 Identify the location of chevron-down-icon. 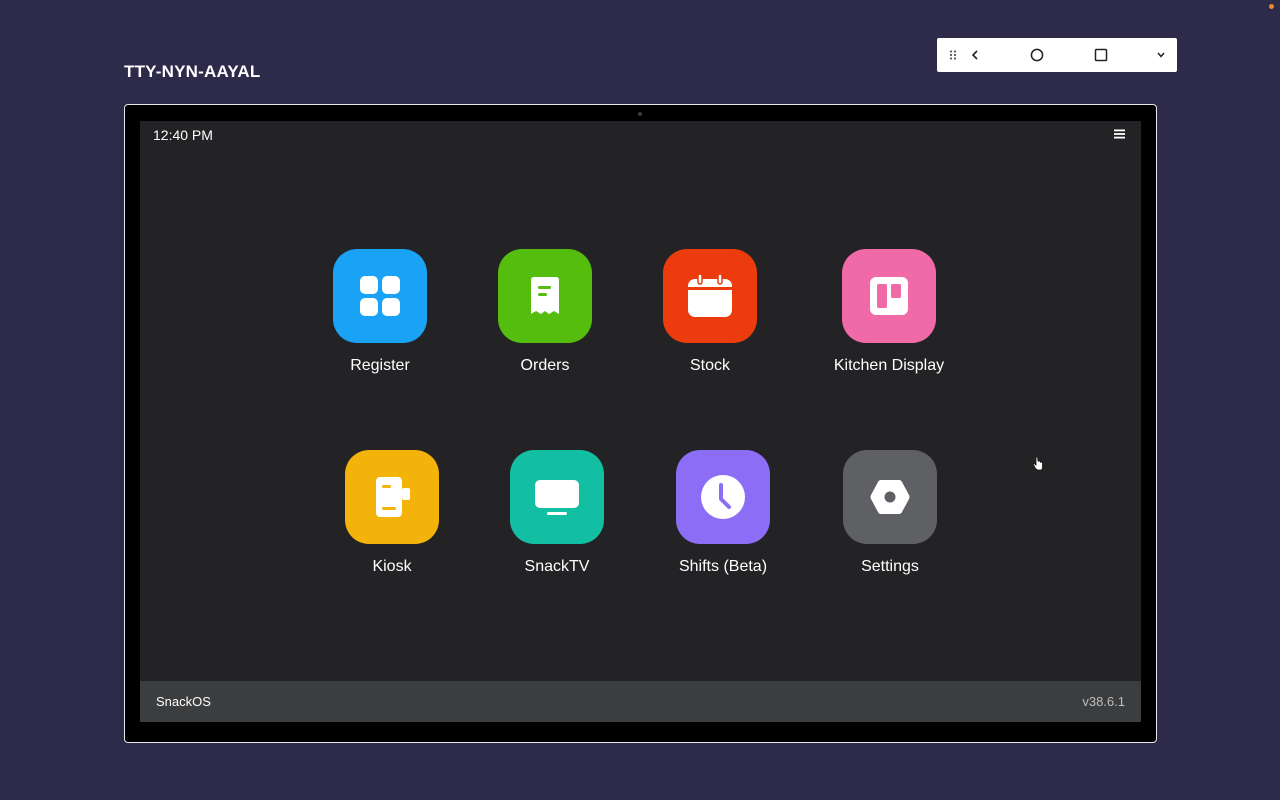
(1161, 55).